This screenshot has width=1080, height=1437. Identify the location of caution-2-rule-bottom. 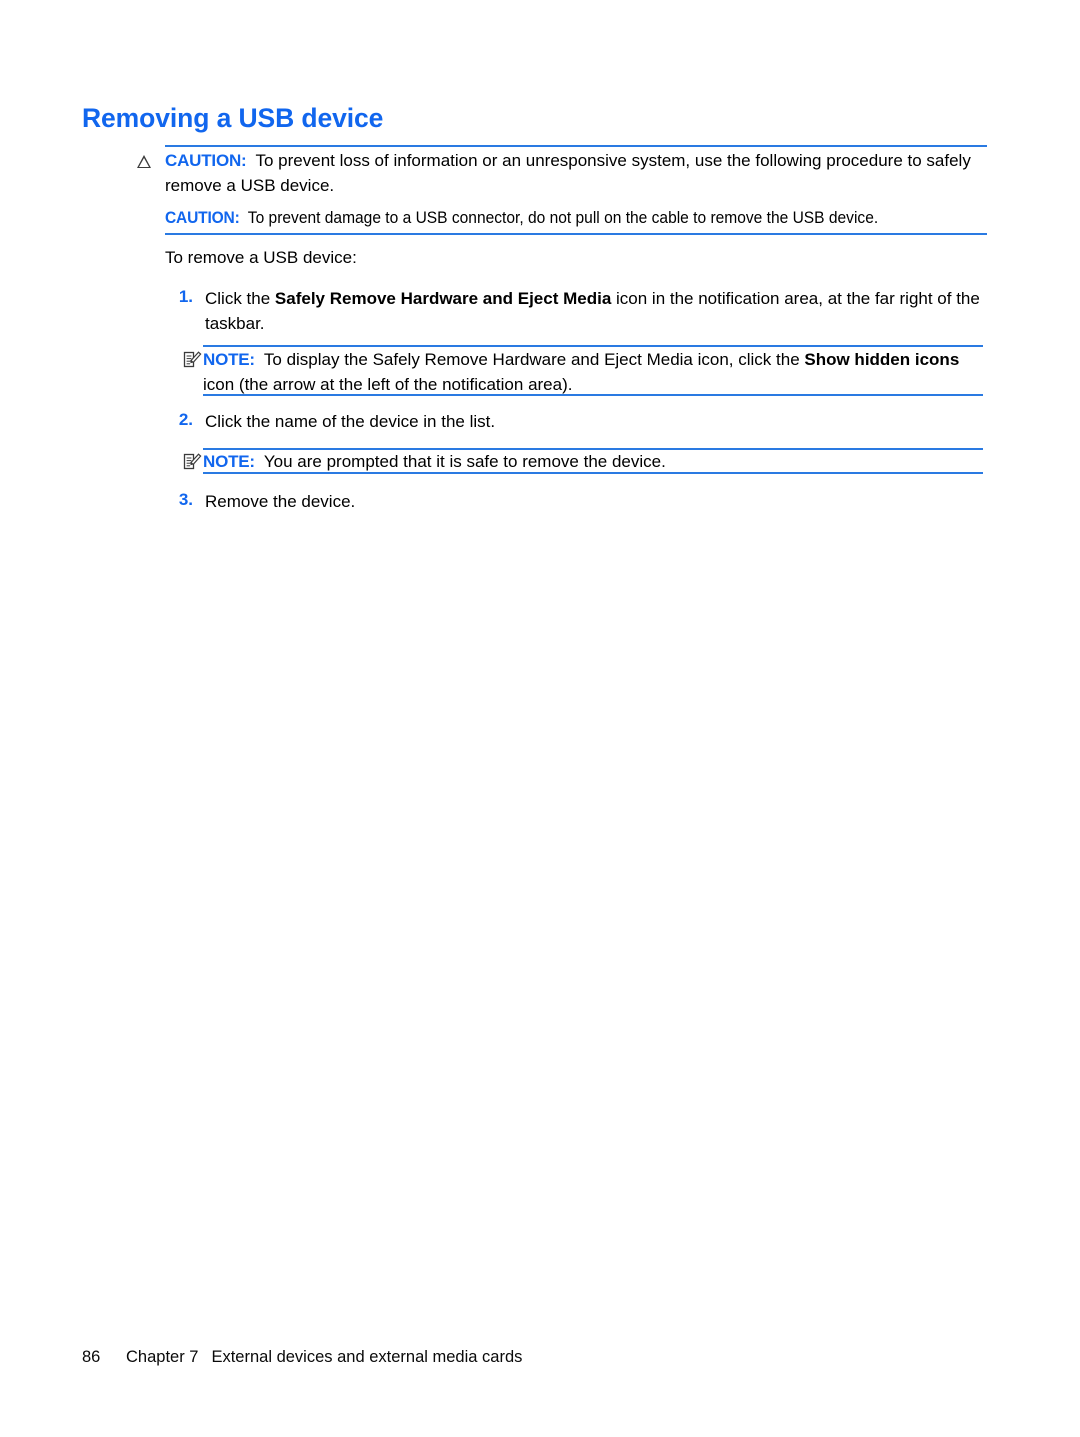
(576, 234).